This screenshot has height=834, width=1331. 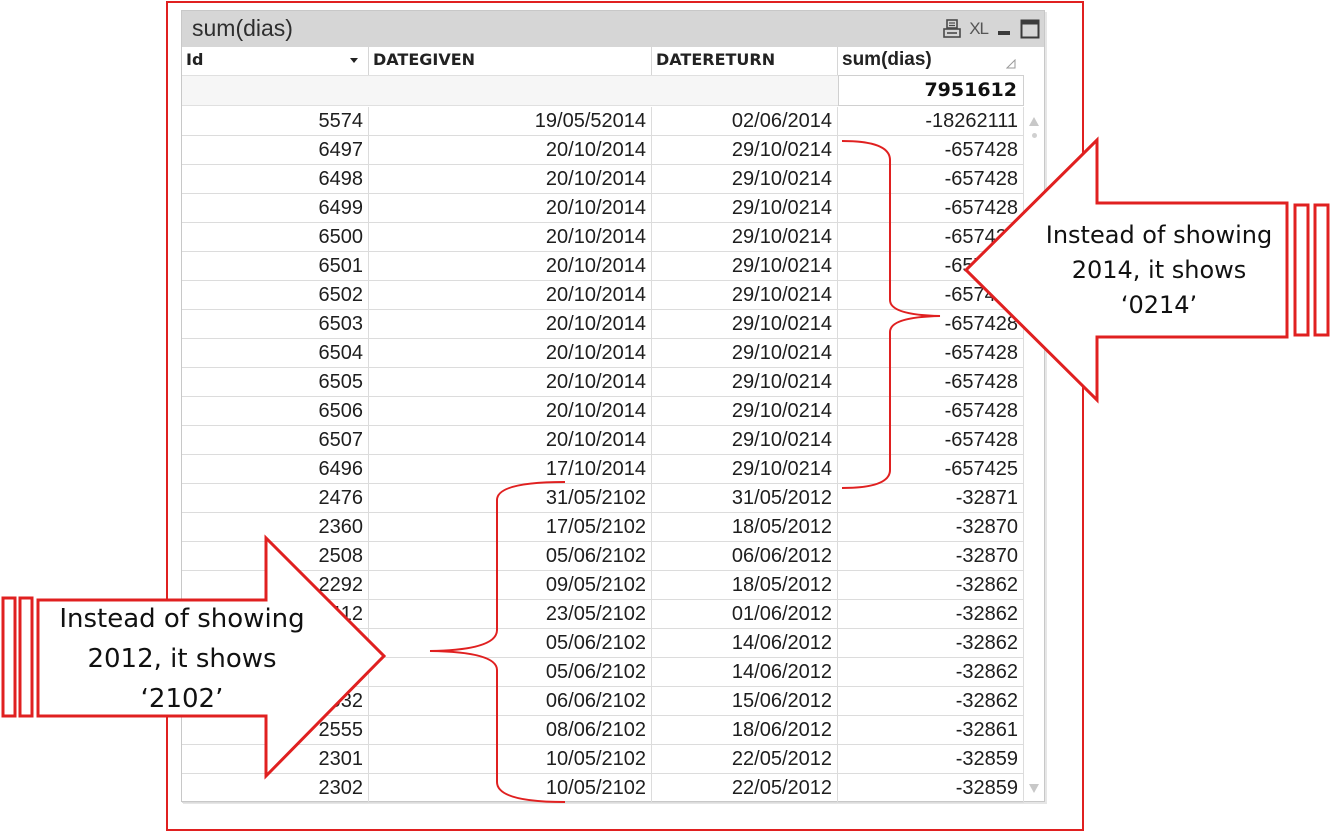 What do you see at coordinates (1159, 305) in the screenshot?
I see `callout-line: ‘0214’` at bounding box center [1159, 305].